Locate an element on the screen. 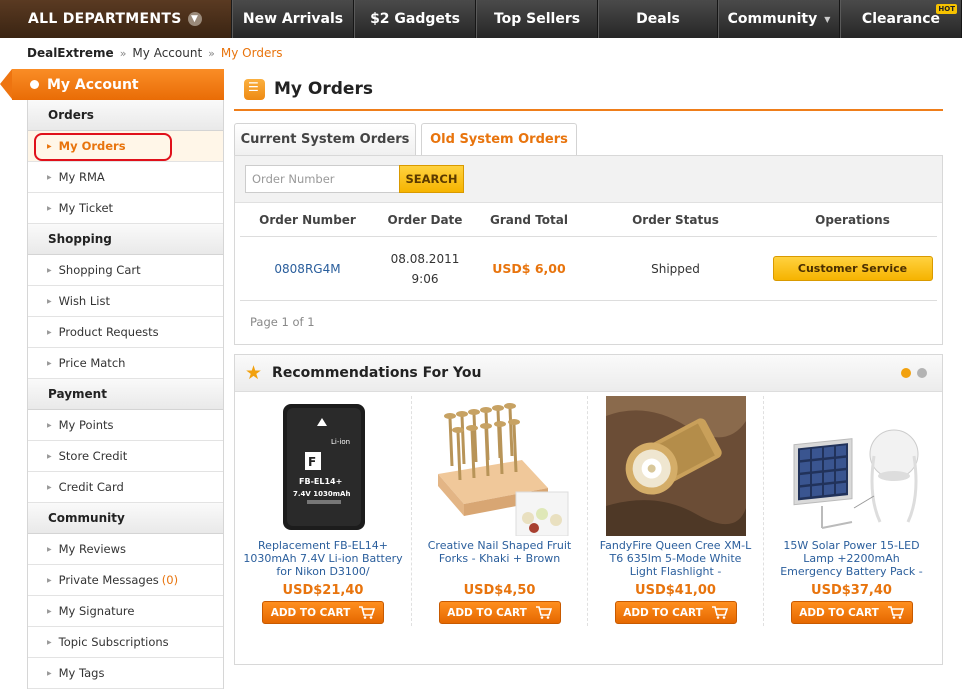 Image resolution: width=962 pixels, height=690 pixels. order-status: Shipped is located at coordinates (675, 268).